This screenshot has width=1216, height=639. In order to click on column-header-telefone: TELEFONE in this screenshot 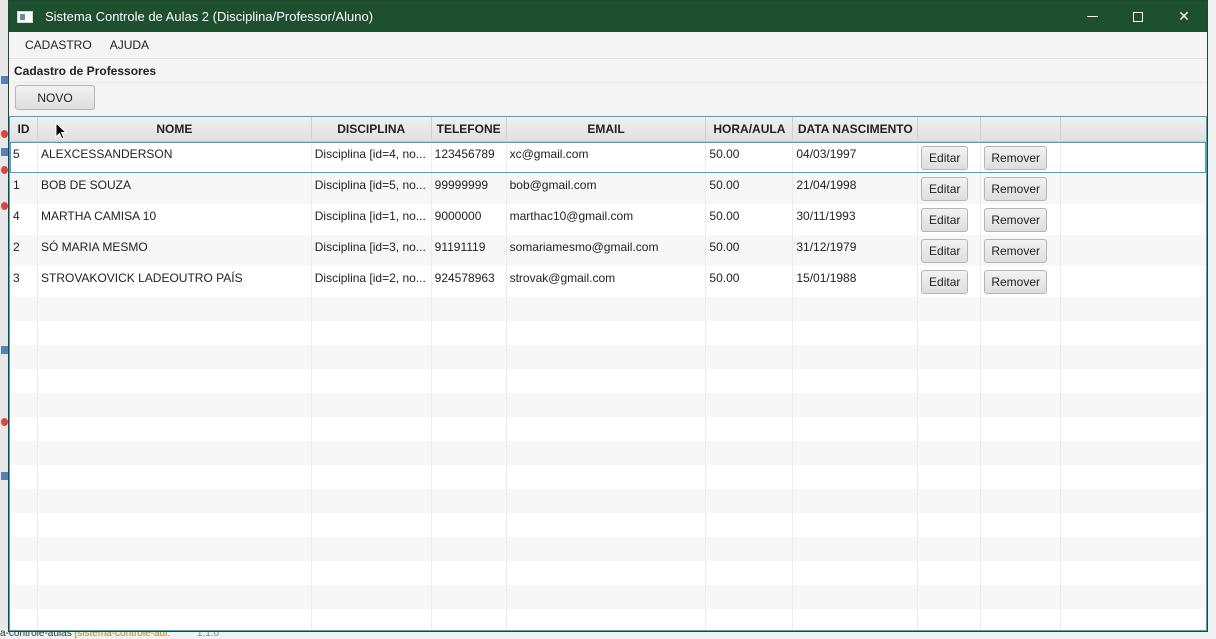, I will do `click(469, 129)`.